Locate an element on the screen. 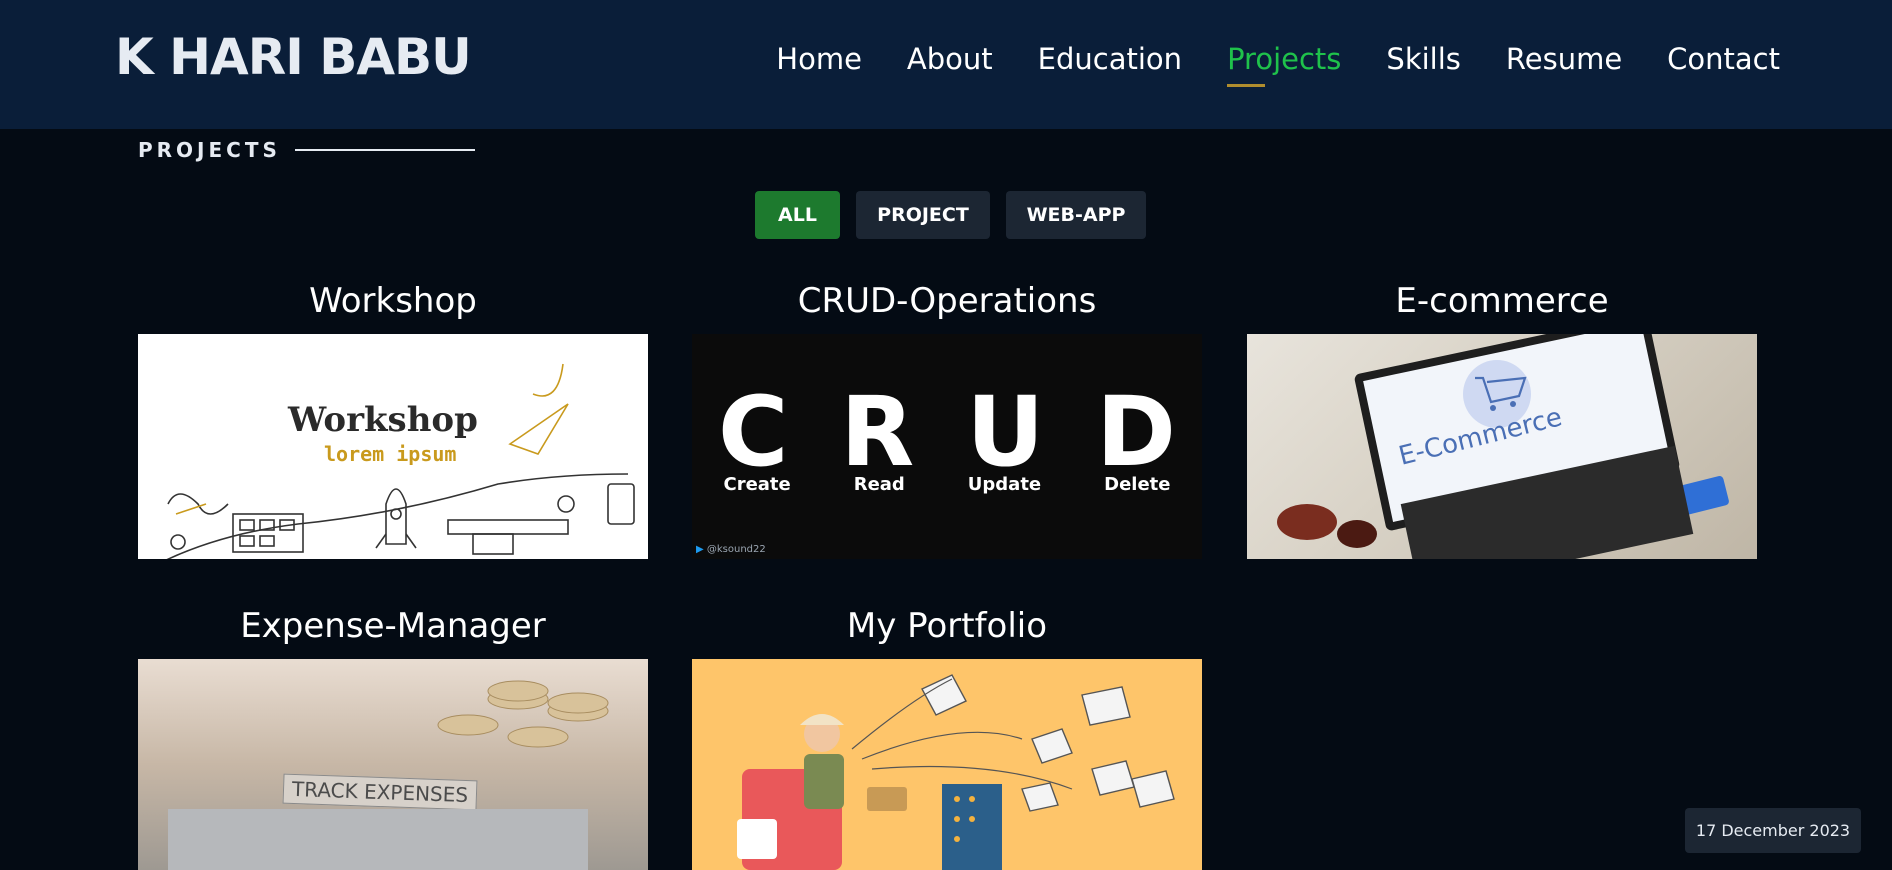 The width and height of the screenshot is (1892, 870). project-image-ecommerce: E-Commerce is located at coordinates (1502, 446).